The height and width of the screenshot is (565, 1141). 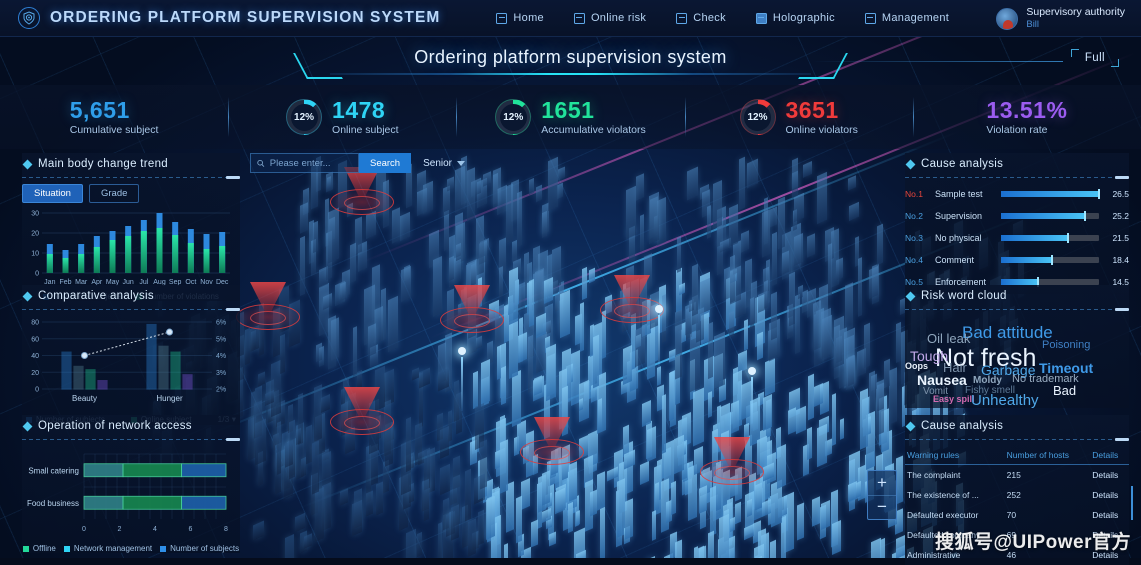 What do you see at coordinates (1050, 216) in the screenshot?
I see `cause-progress-bar` at bounding box center [1050, 216].